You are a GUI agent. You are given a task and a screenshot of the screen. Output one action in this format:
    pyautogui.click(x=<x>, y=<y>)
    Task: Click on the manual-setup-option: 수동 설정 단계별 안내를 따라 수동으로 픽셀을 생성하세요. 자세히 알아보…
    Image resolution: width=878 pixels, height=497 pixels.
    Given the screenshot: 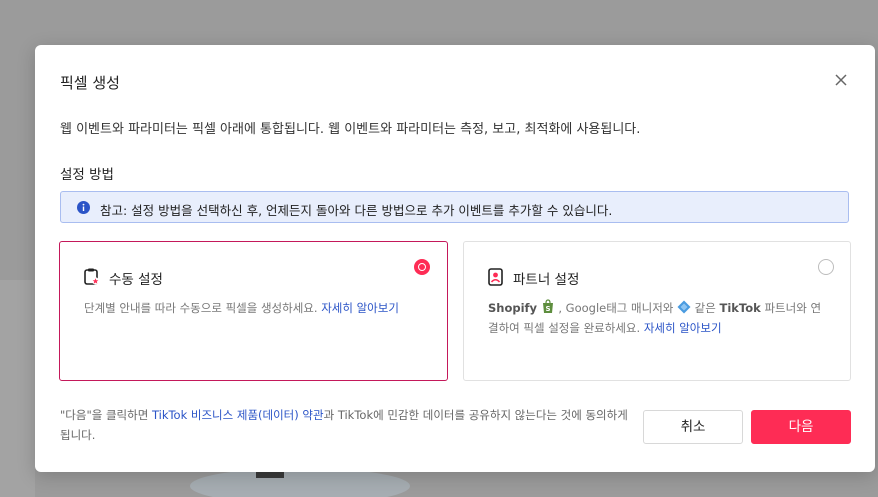 What is the action you would take?
    pyautogui.click(x=253, y=311)
    